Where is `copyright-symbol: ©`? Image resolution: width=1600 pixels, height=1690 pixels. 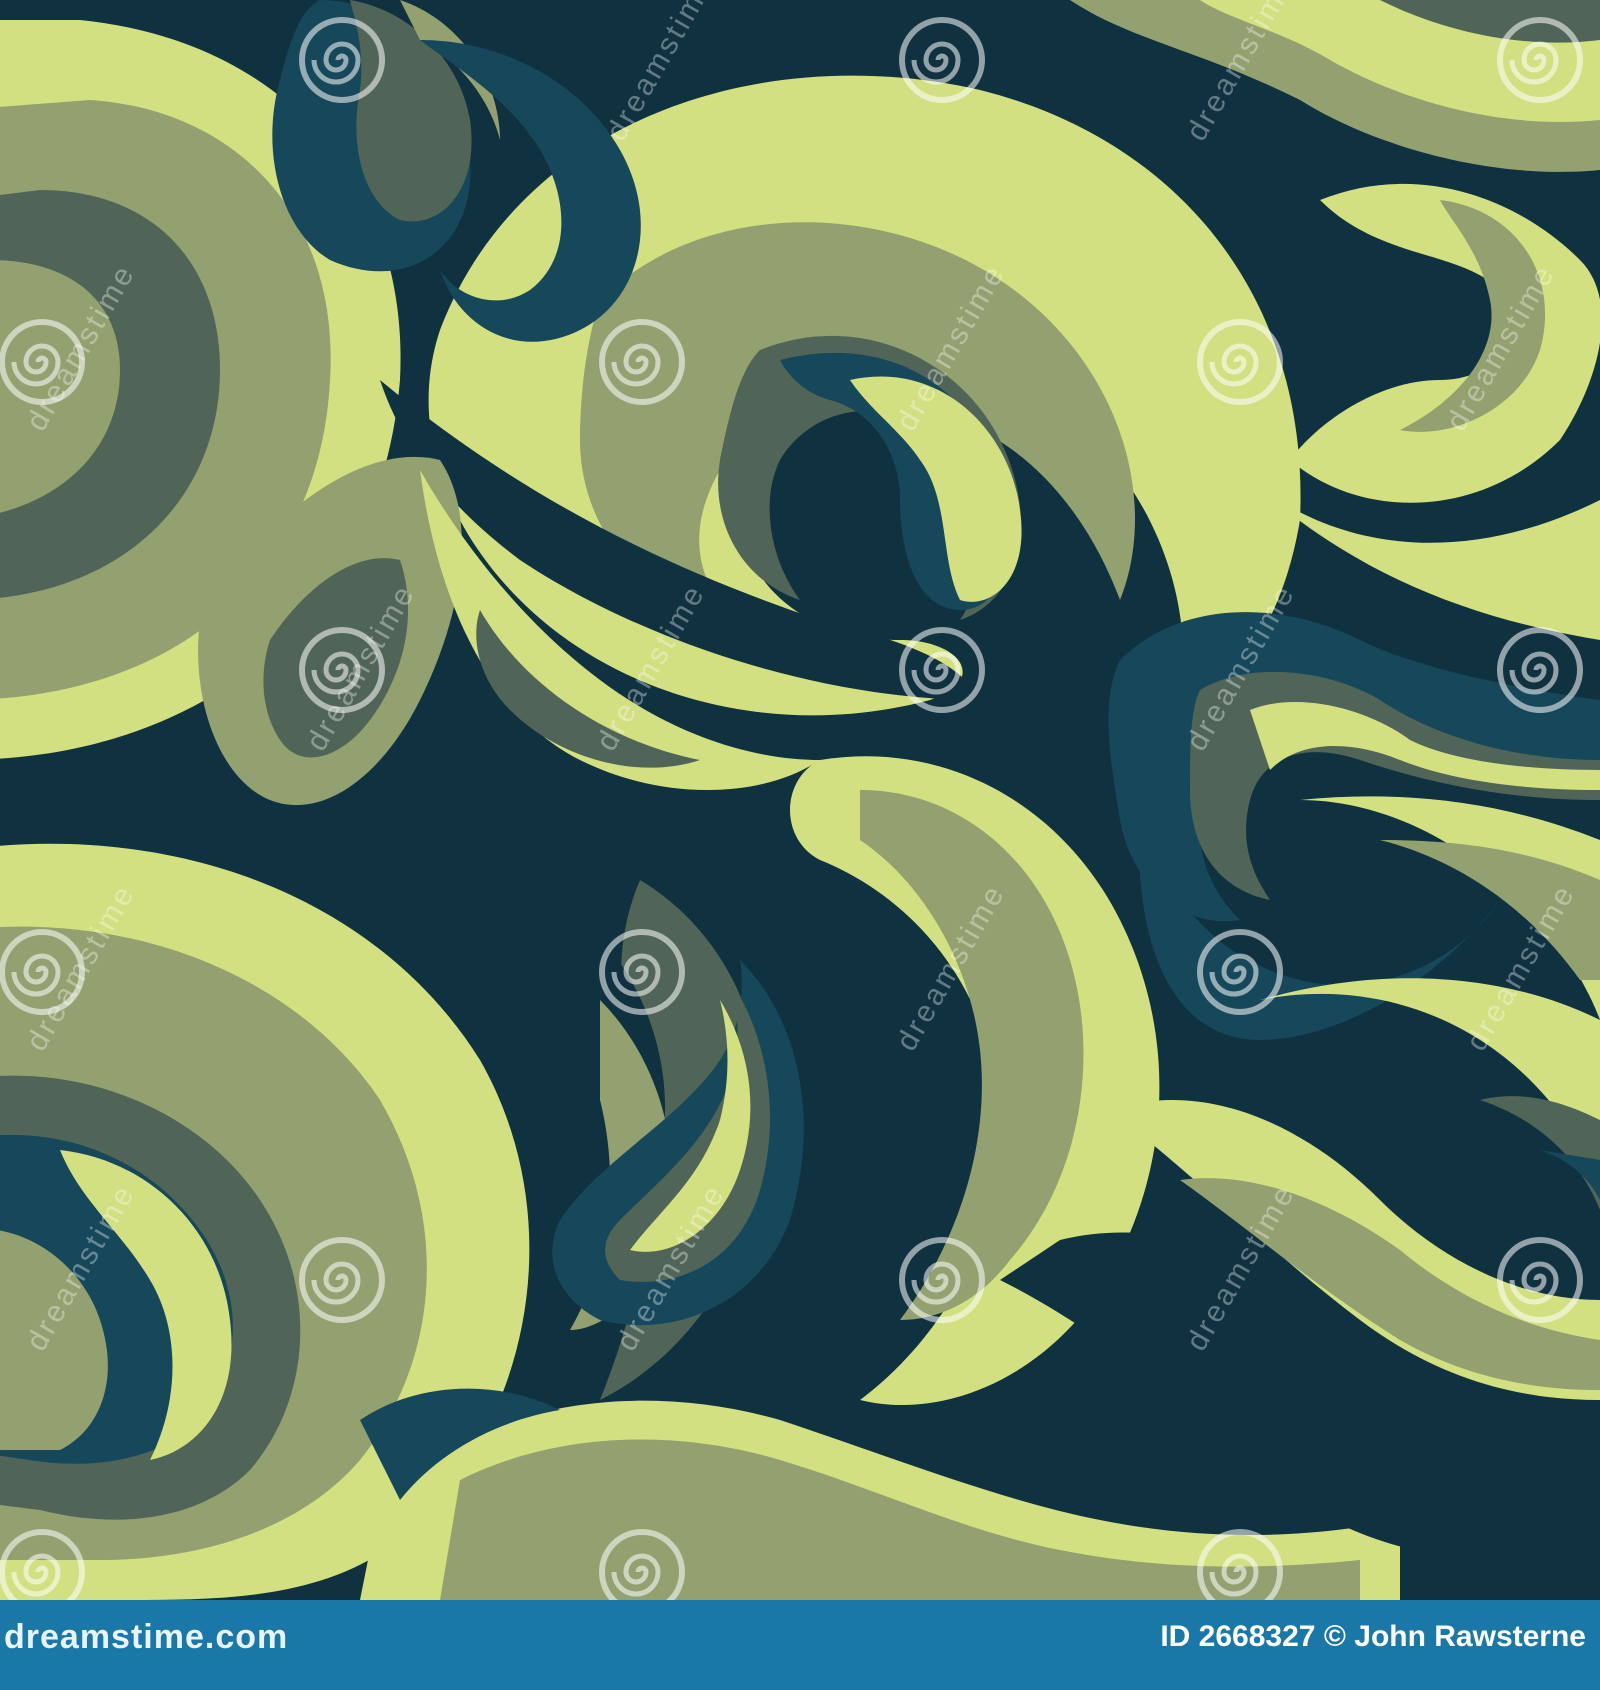
copyright-symbol: © is located at coordinates (1334, 1636).